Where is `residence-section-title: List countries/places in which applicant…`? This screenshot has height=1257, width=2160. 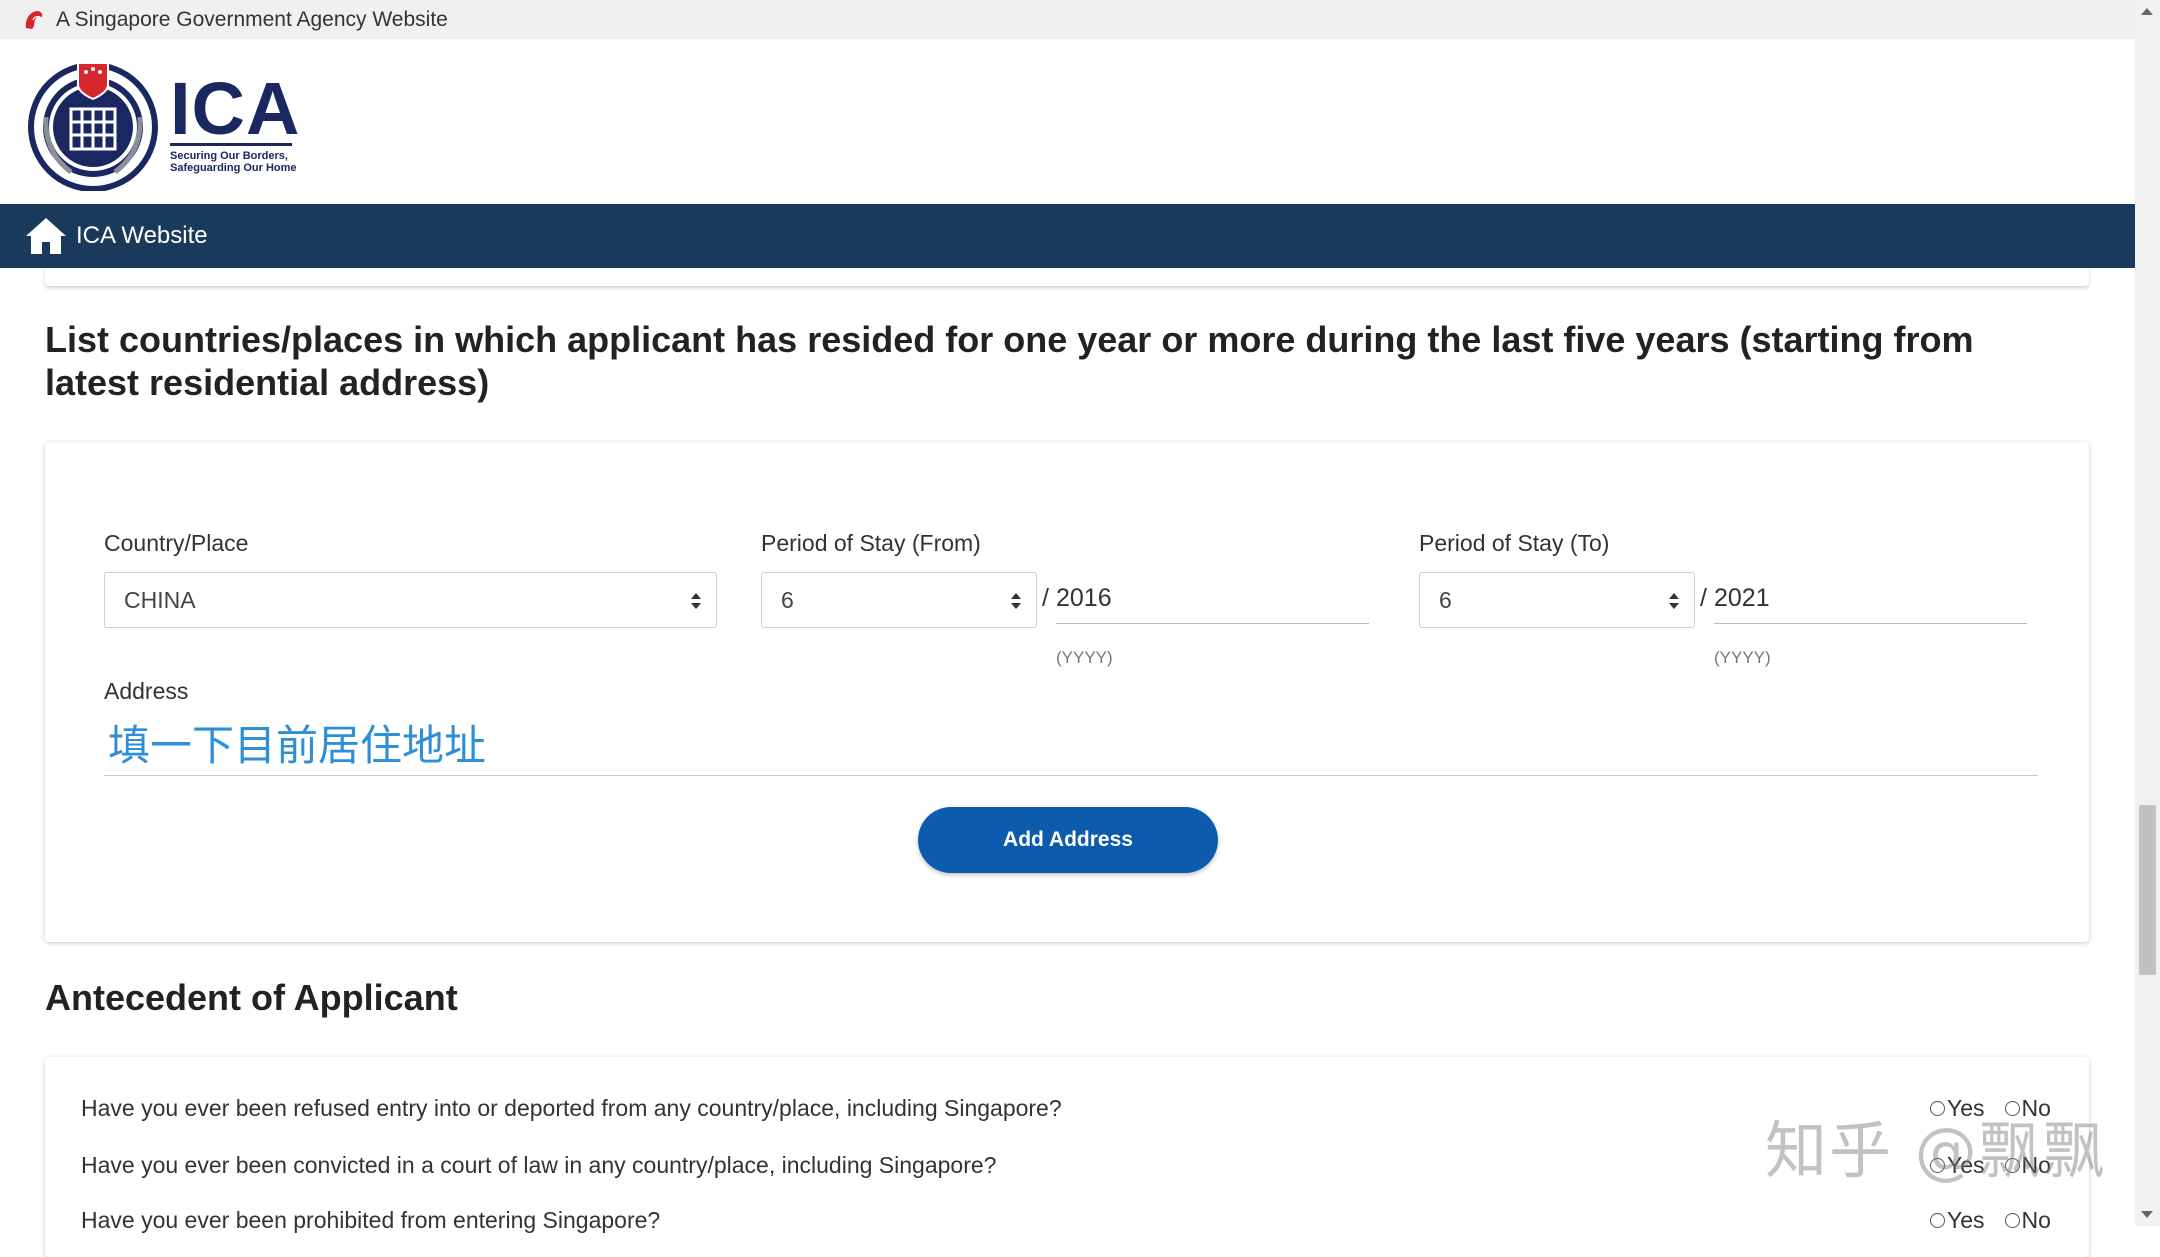 residence-section-title: List countries/places in which applicant… is located at coordinates (1009, 361).